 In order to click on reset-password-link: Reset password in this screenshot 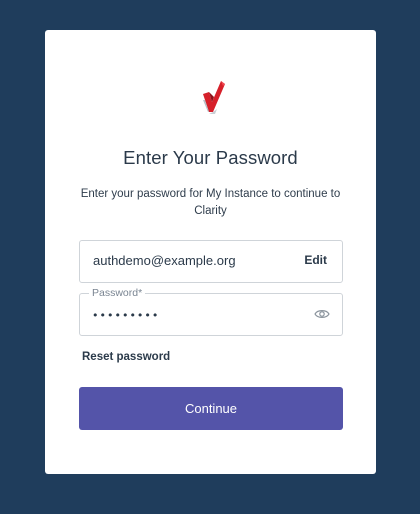, I will do `click(126, 357)`.